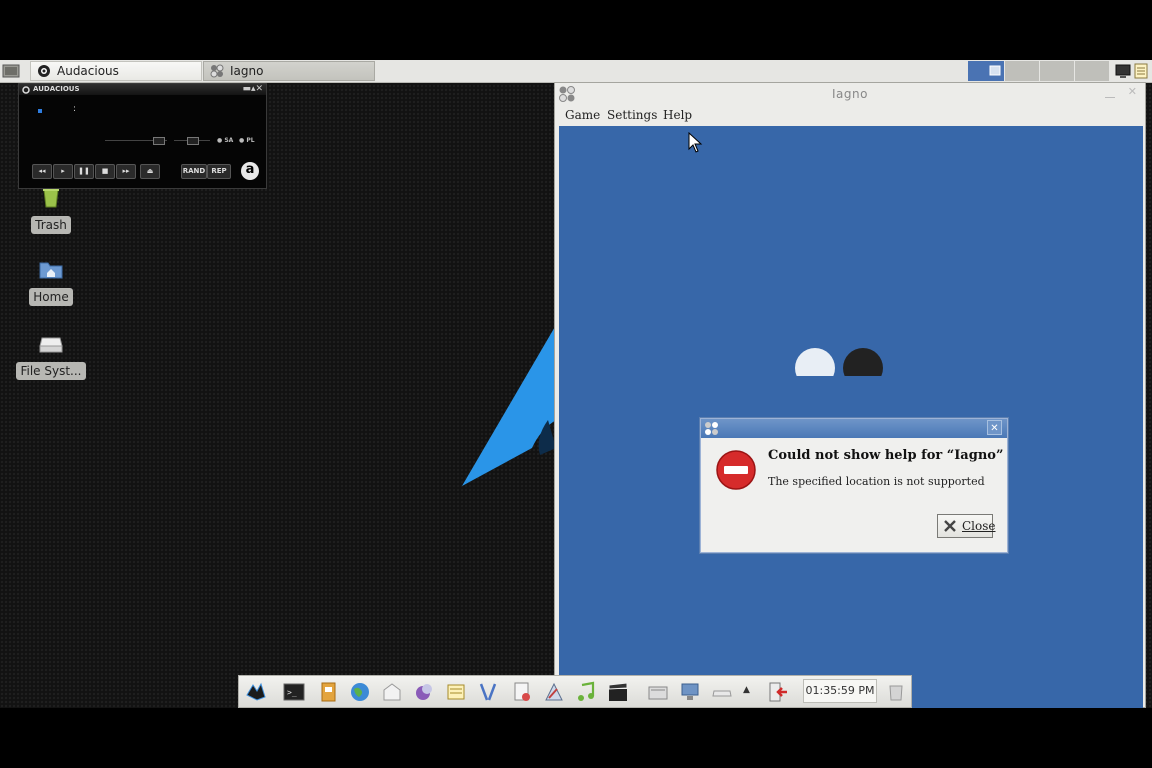 The height and width of the screenshot is (768, 1152). I want to click on dialog-message: The specified location is not supported, so click(876, 481).